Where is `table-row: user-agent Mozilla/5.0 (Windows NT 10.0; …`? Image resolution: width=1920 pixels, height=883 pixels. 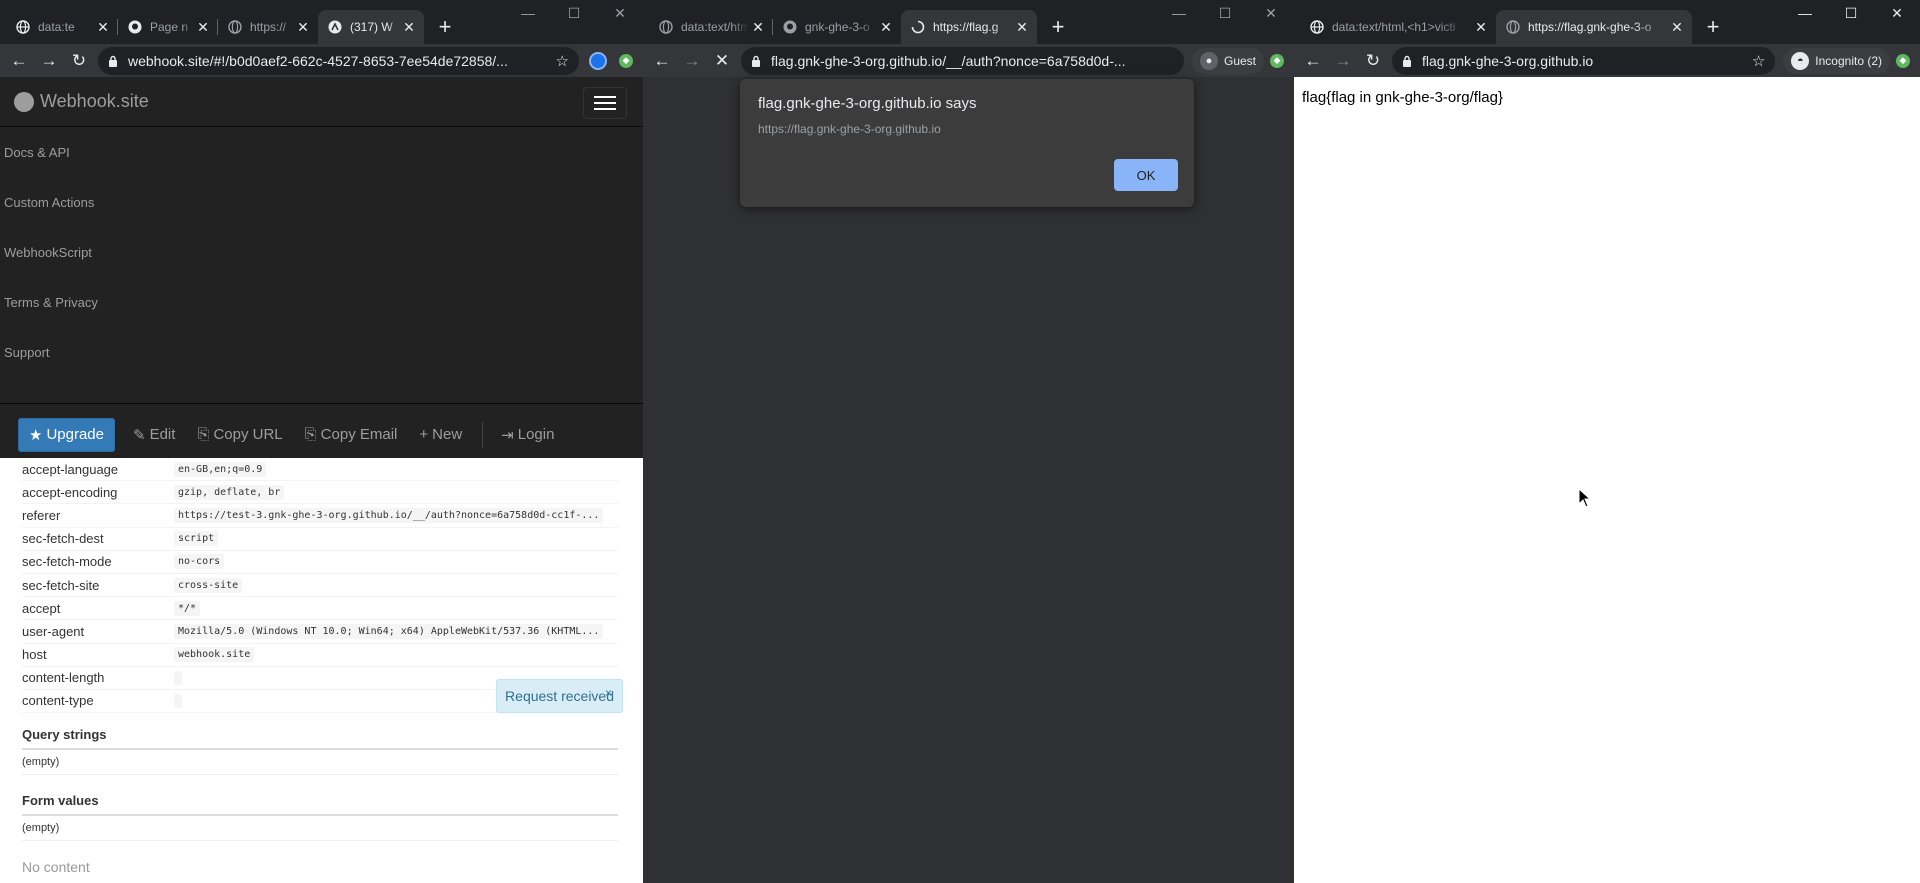 table-row: user-agent Mozilla/5.0 (Windows NT 10.0; … is located at coordinates (320, 632).